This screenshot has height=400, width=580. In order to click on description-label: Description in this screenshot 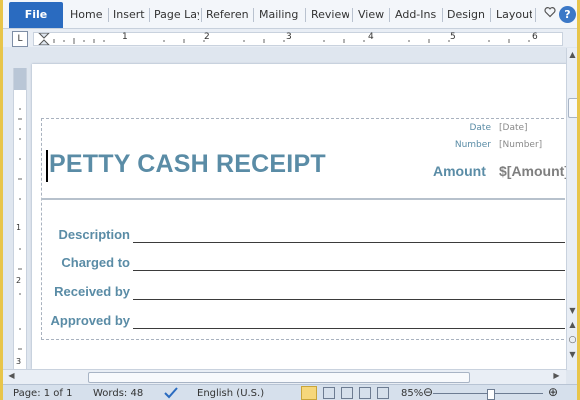, I will do `click(94, 234)`.